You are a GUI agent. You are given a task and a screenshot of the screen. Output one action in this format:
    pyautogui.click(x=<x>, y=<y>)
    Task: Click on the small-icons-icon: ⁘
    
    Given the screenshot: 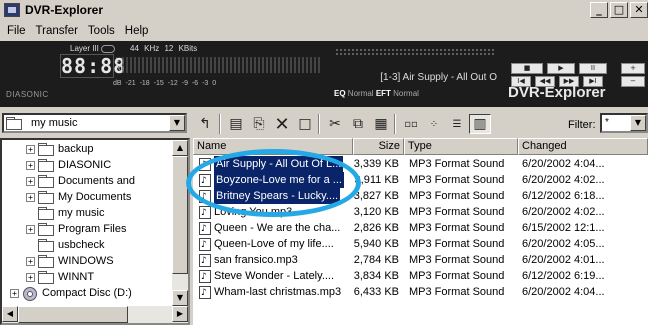 What is the action you would take?
    pyautogui.click(x=434, y=124)
    